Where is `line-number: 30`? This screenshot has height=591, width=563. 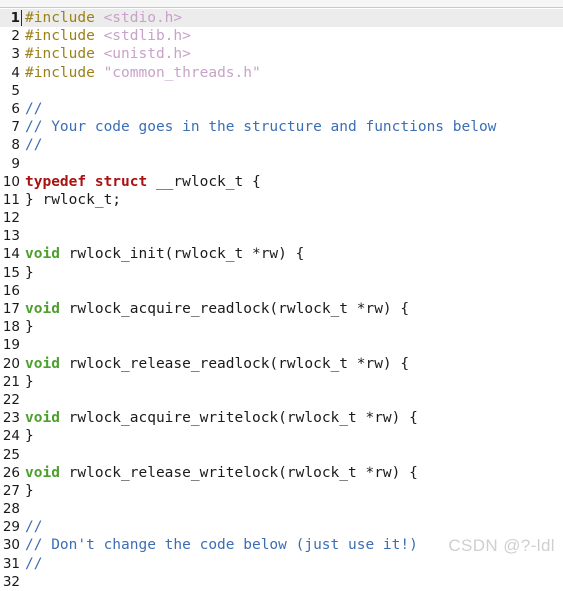
line-number: 30 is located at coordinates (11, 545).